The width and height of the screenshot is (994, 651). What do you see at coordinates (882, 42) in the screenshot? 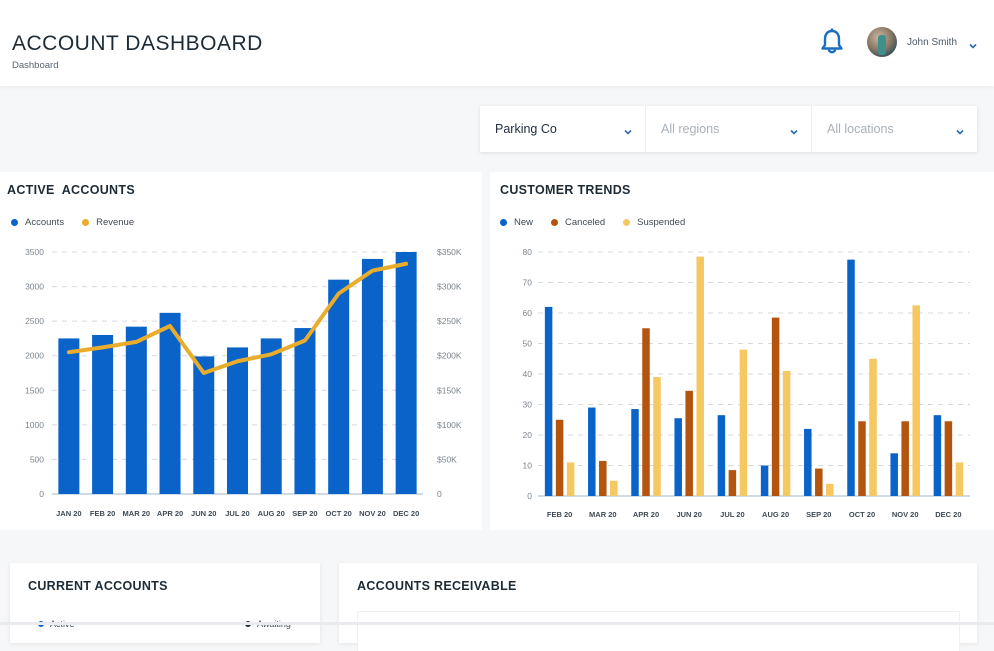
I see `avatar` at bounding box center [882, 42].